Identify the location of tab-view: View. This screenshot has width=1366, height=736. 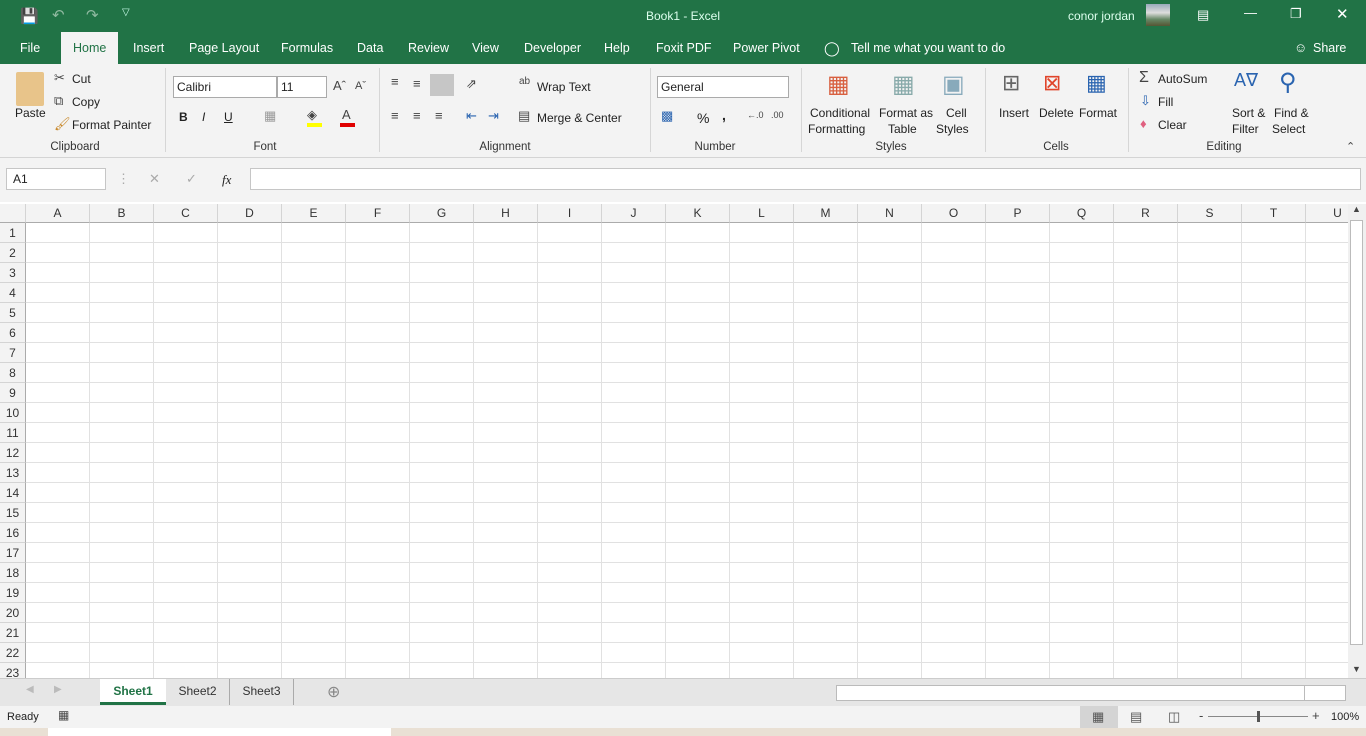
(485, 48).